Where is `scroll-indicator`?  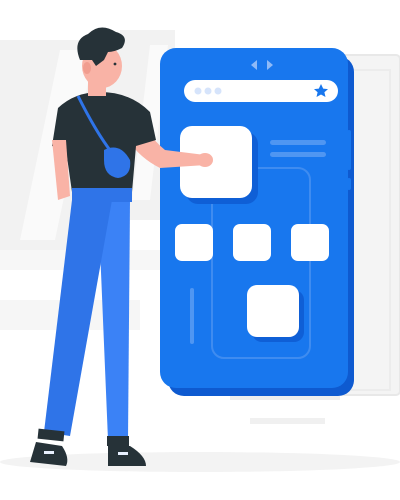
scroll-indicator is located at coordinates (192, 316).